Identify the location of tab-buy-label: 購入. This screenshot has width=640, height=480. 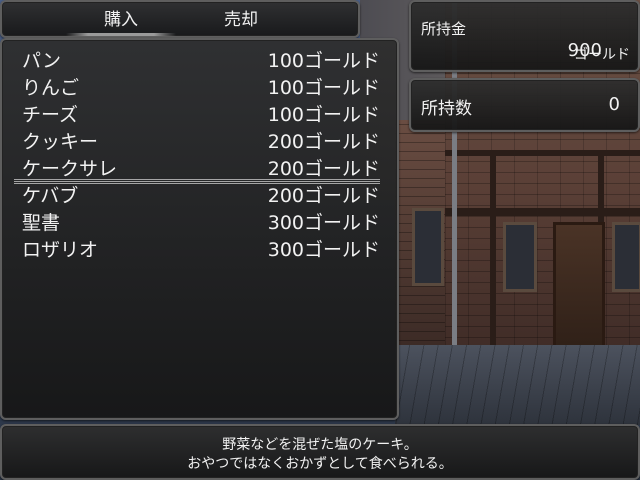
(121, 20).